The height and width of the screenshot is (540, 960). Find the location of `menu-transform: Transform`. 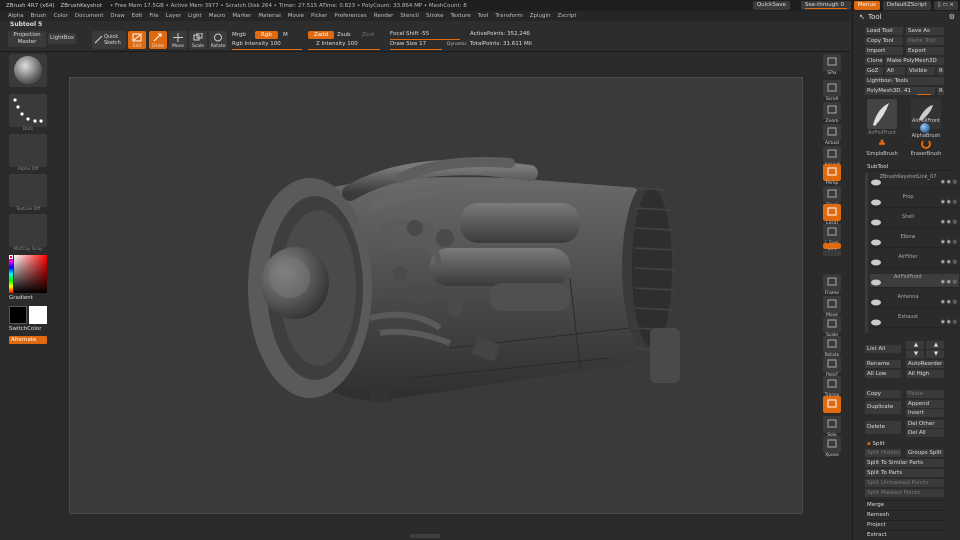

menu-transform: Transform is located at coordinates (508, 16).